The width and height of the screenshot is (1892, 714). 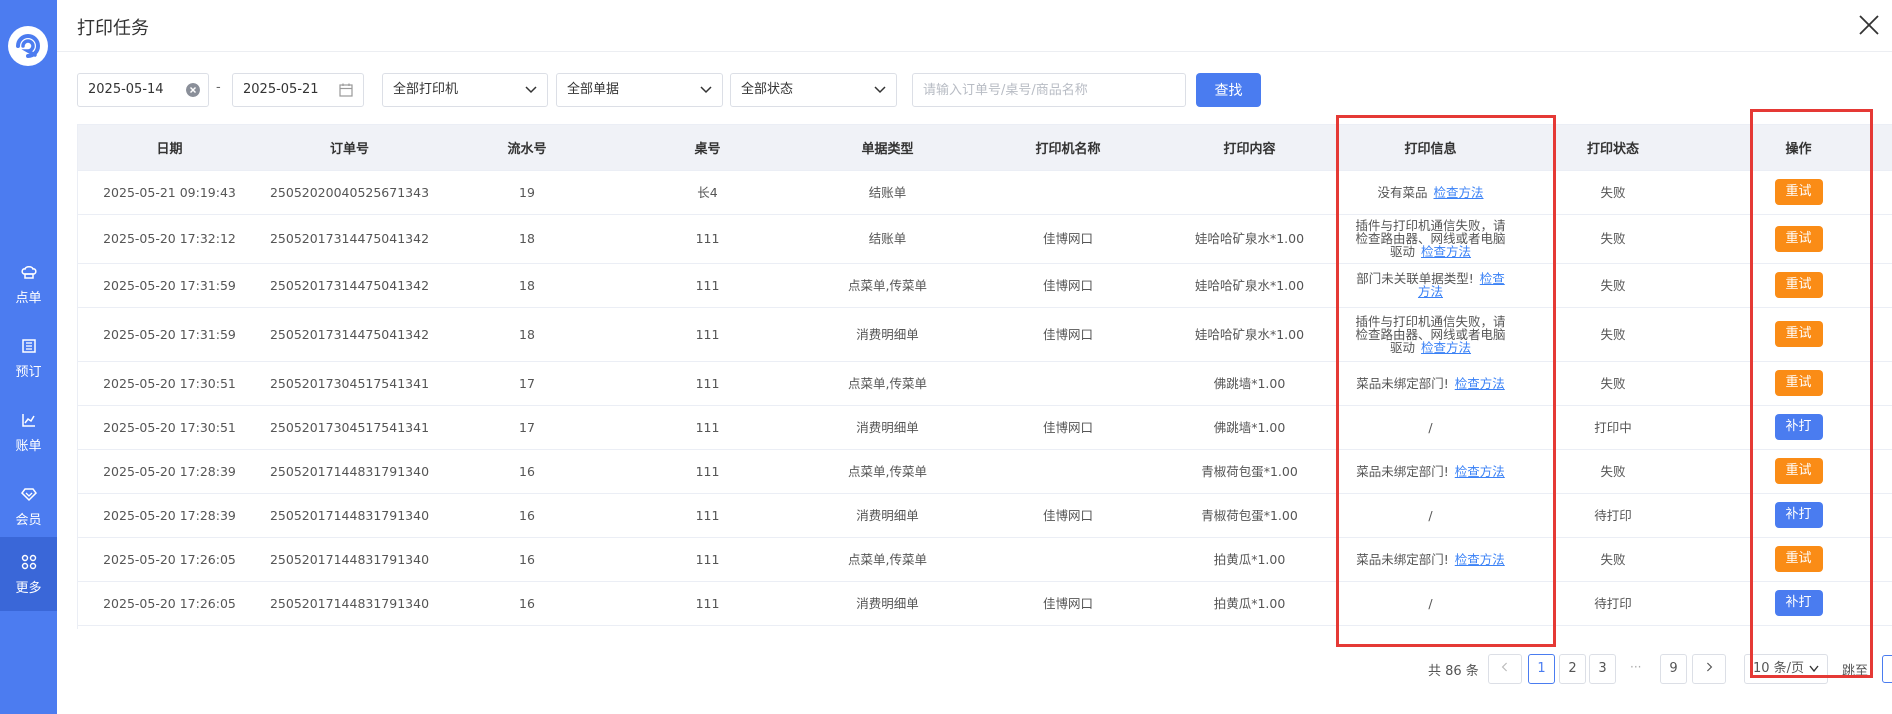 What do you see at coordinates (349, 334) in the screenshot?
I see `cell-order-number: 25052017314475041342` at bounding box center [349, 334].